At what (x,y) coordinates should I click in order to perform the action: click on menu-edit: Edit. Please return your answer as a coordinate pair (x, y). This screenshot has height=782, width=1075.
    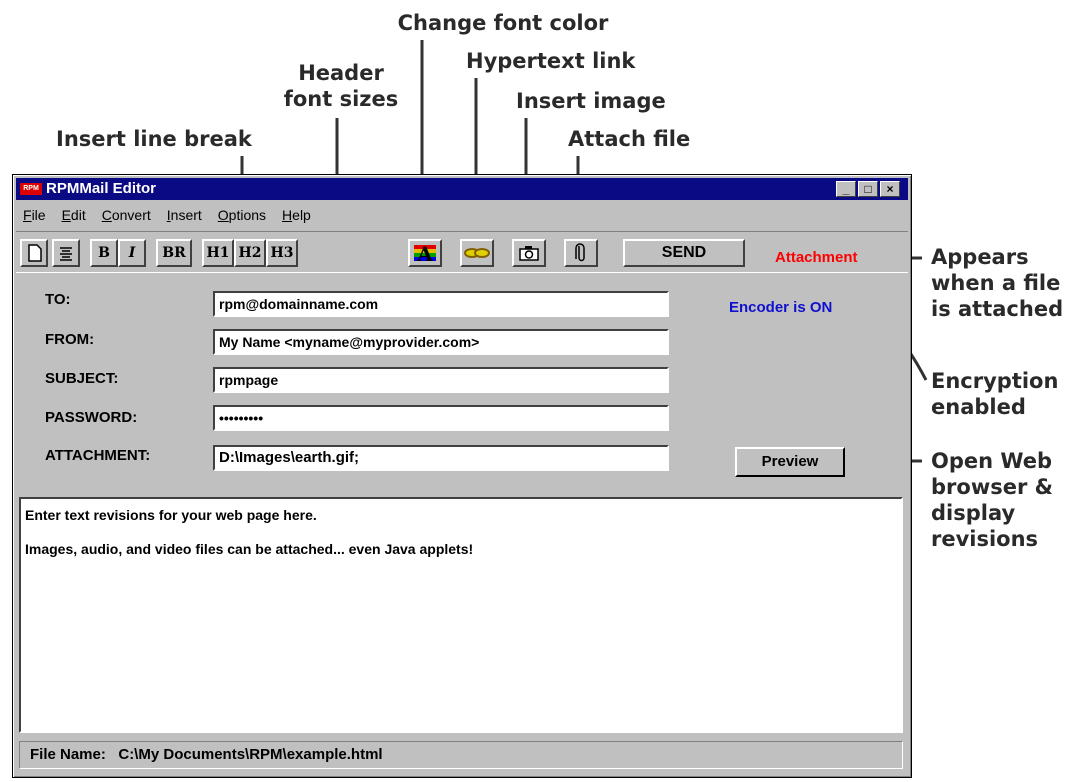
    Looking at the image, I should click on (74, 215).